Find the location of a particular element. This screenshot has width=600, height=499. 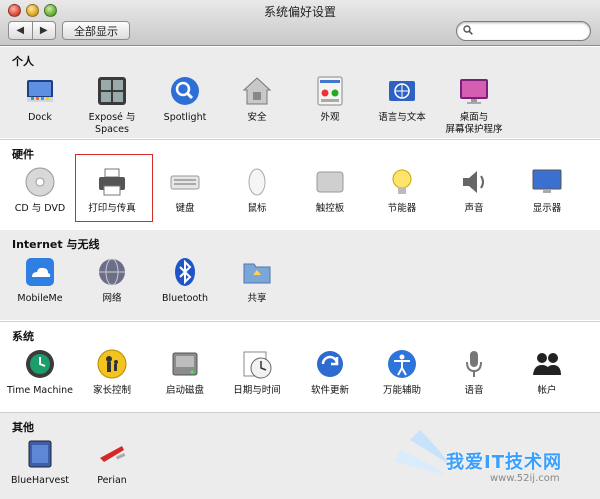

section-title: Internet 与无线 is located at coordinates (56, 244).